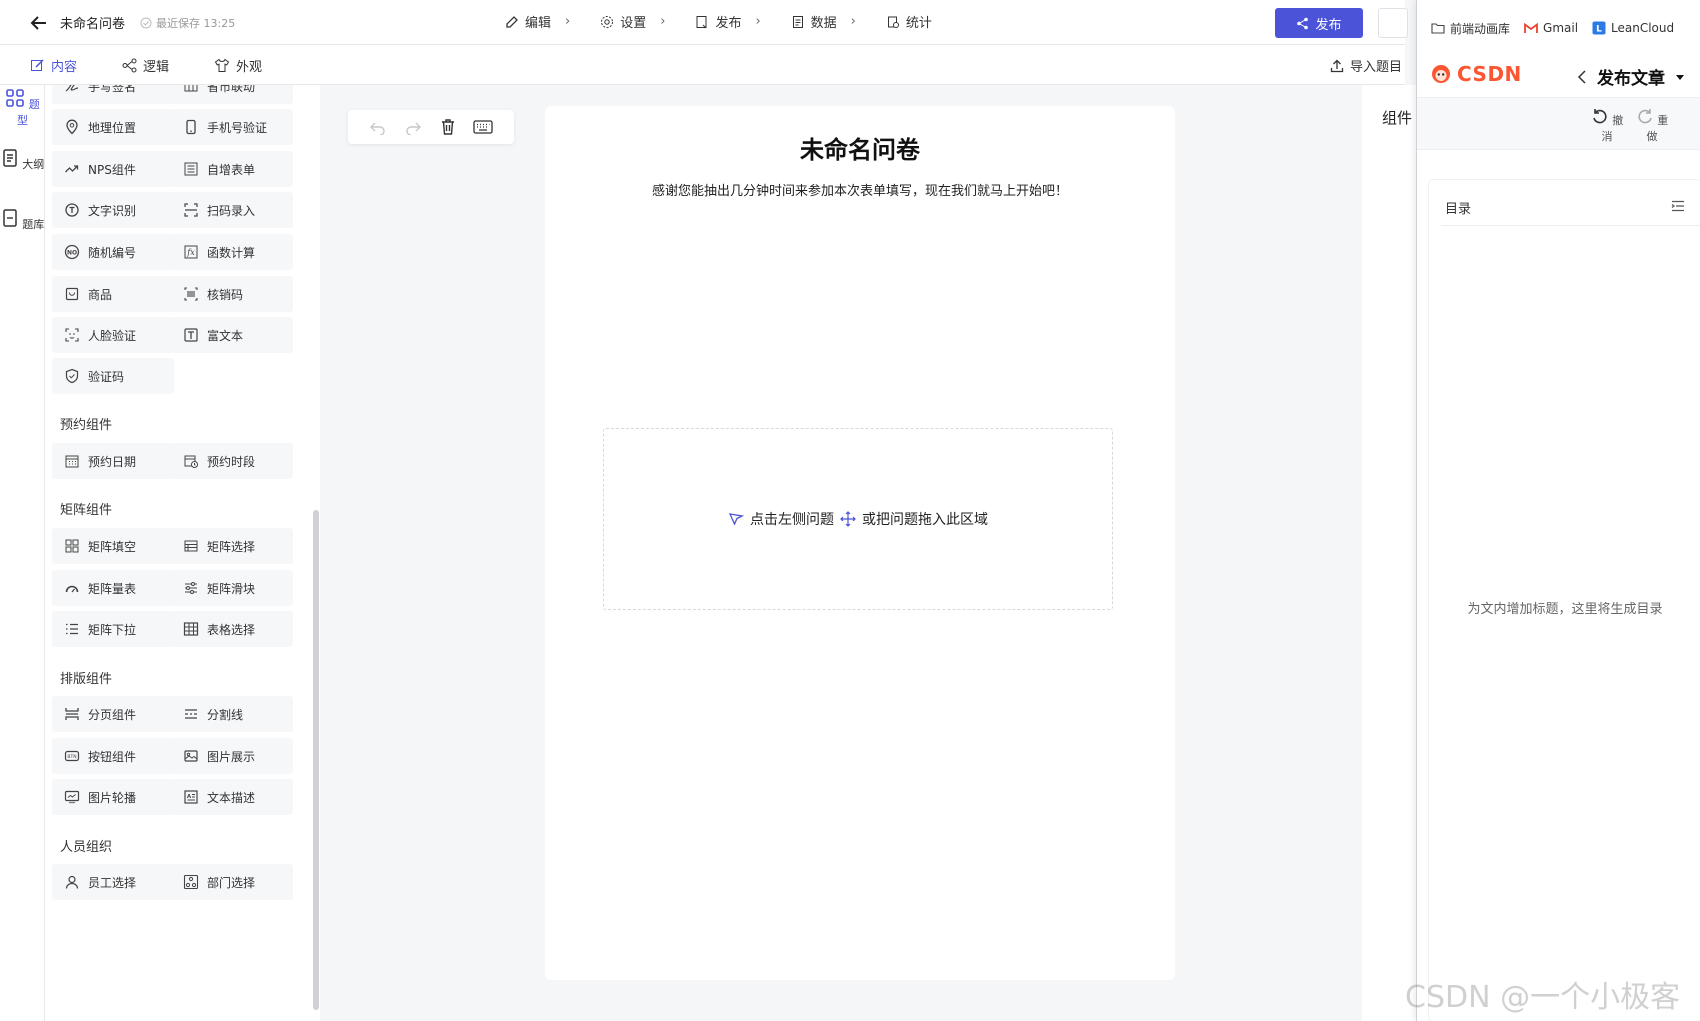 Image resolution: width=1700 pixels, height=1021 pixels. Describe the element at coordinates (86, 847) in the screenshot. I see `group-title-personnel: 人员组织` at that location.